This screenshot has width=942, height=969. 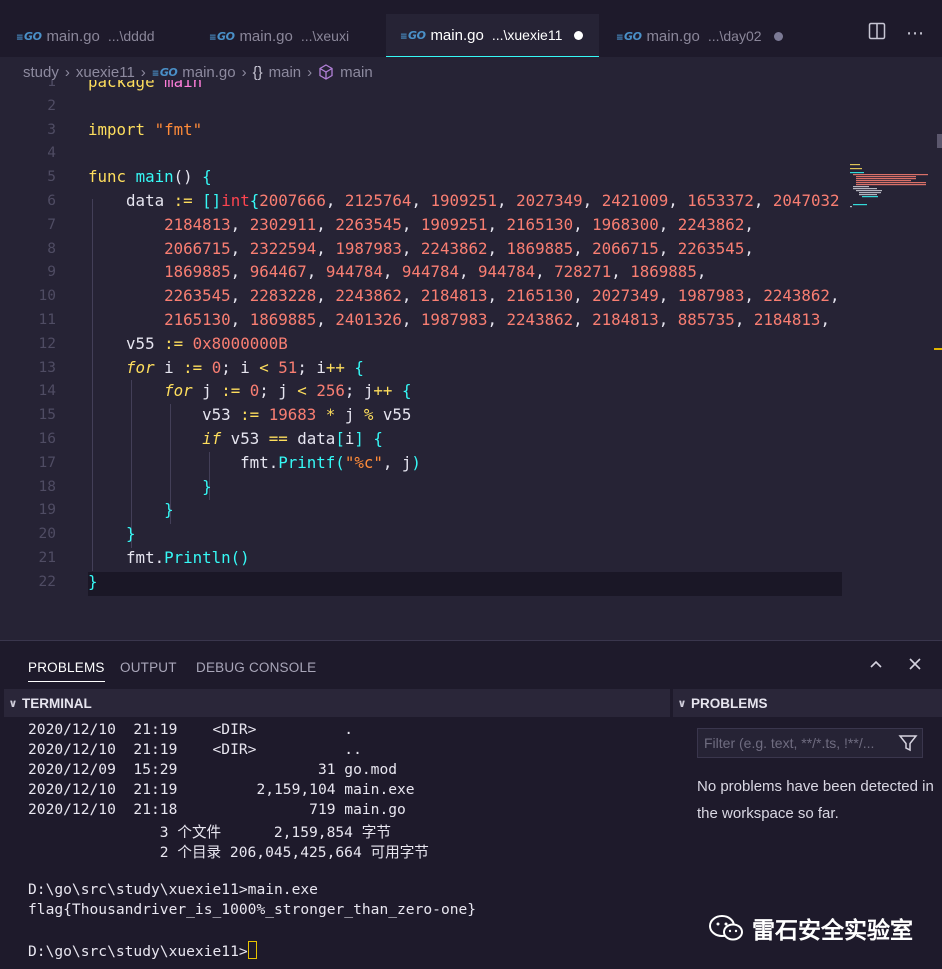 What do you see at coordinates (876, 666) in the screenshot?
I see `maximize-panel-icon` at bounding box center [876, 666].